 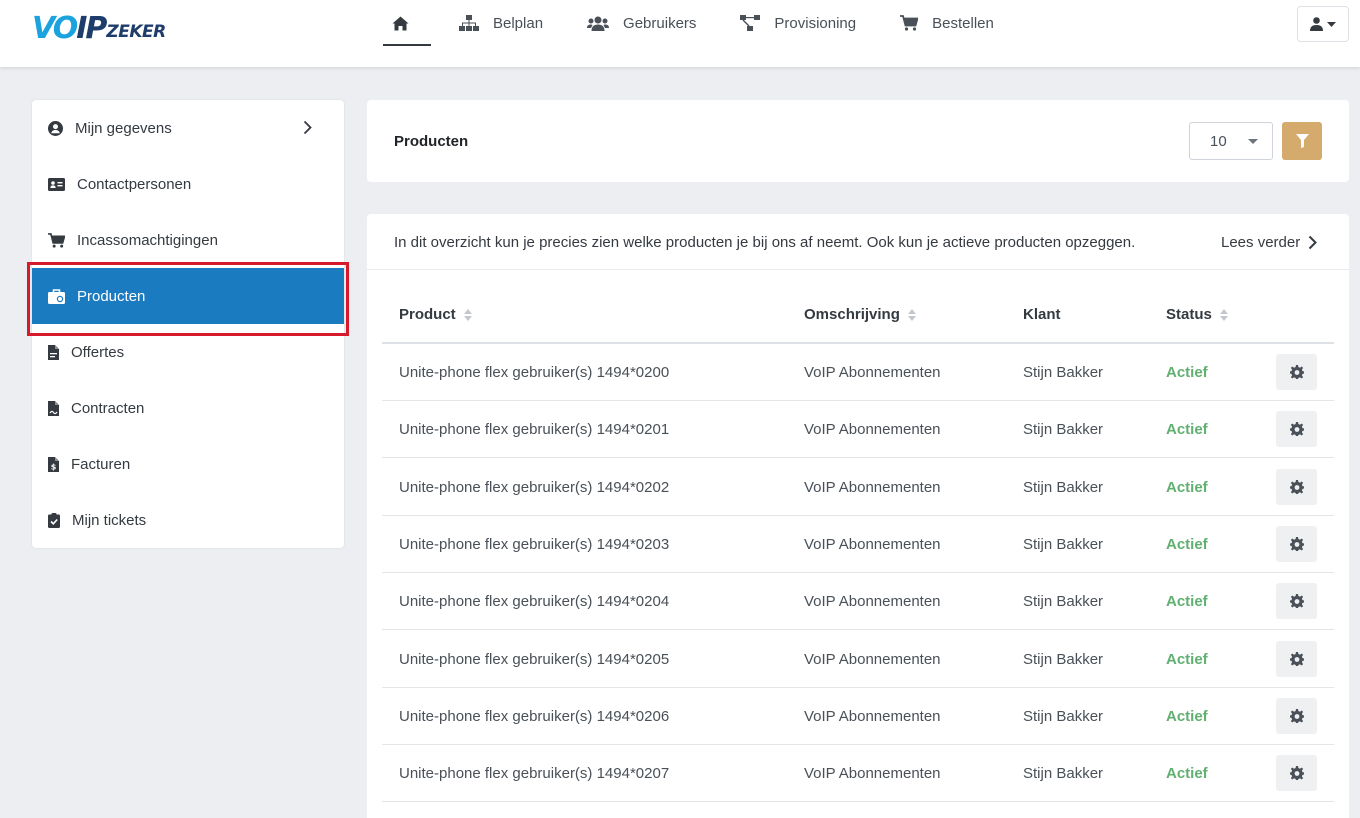 I want to click on nav-bestellen: Bestellen, so click(x=947, y=23).